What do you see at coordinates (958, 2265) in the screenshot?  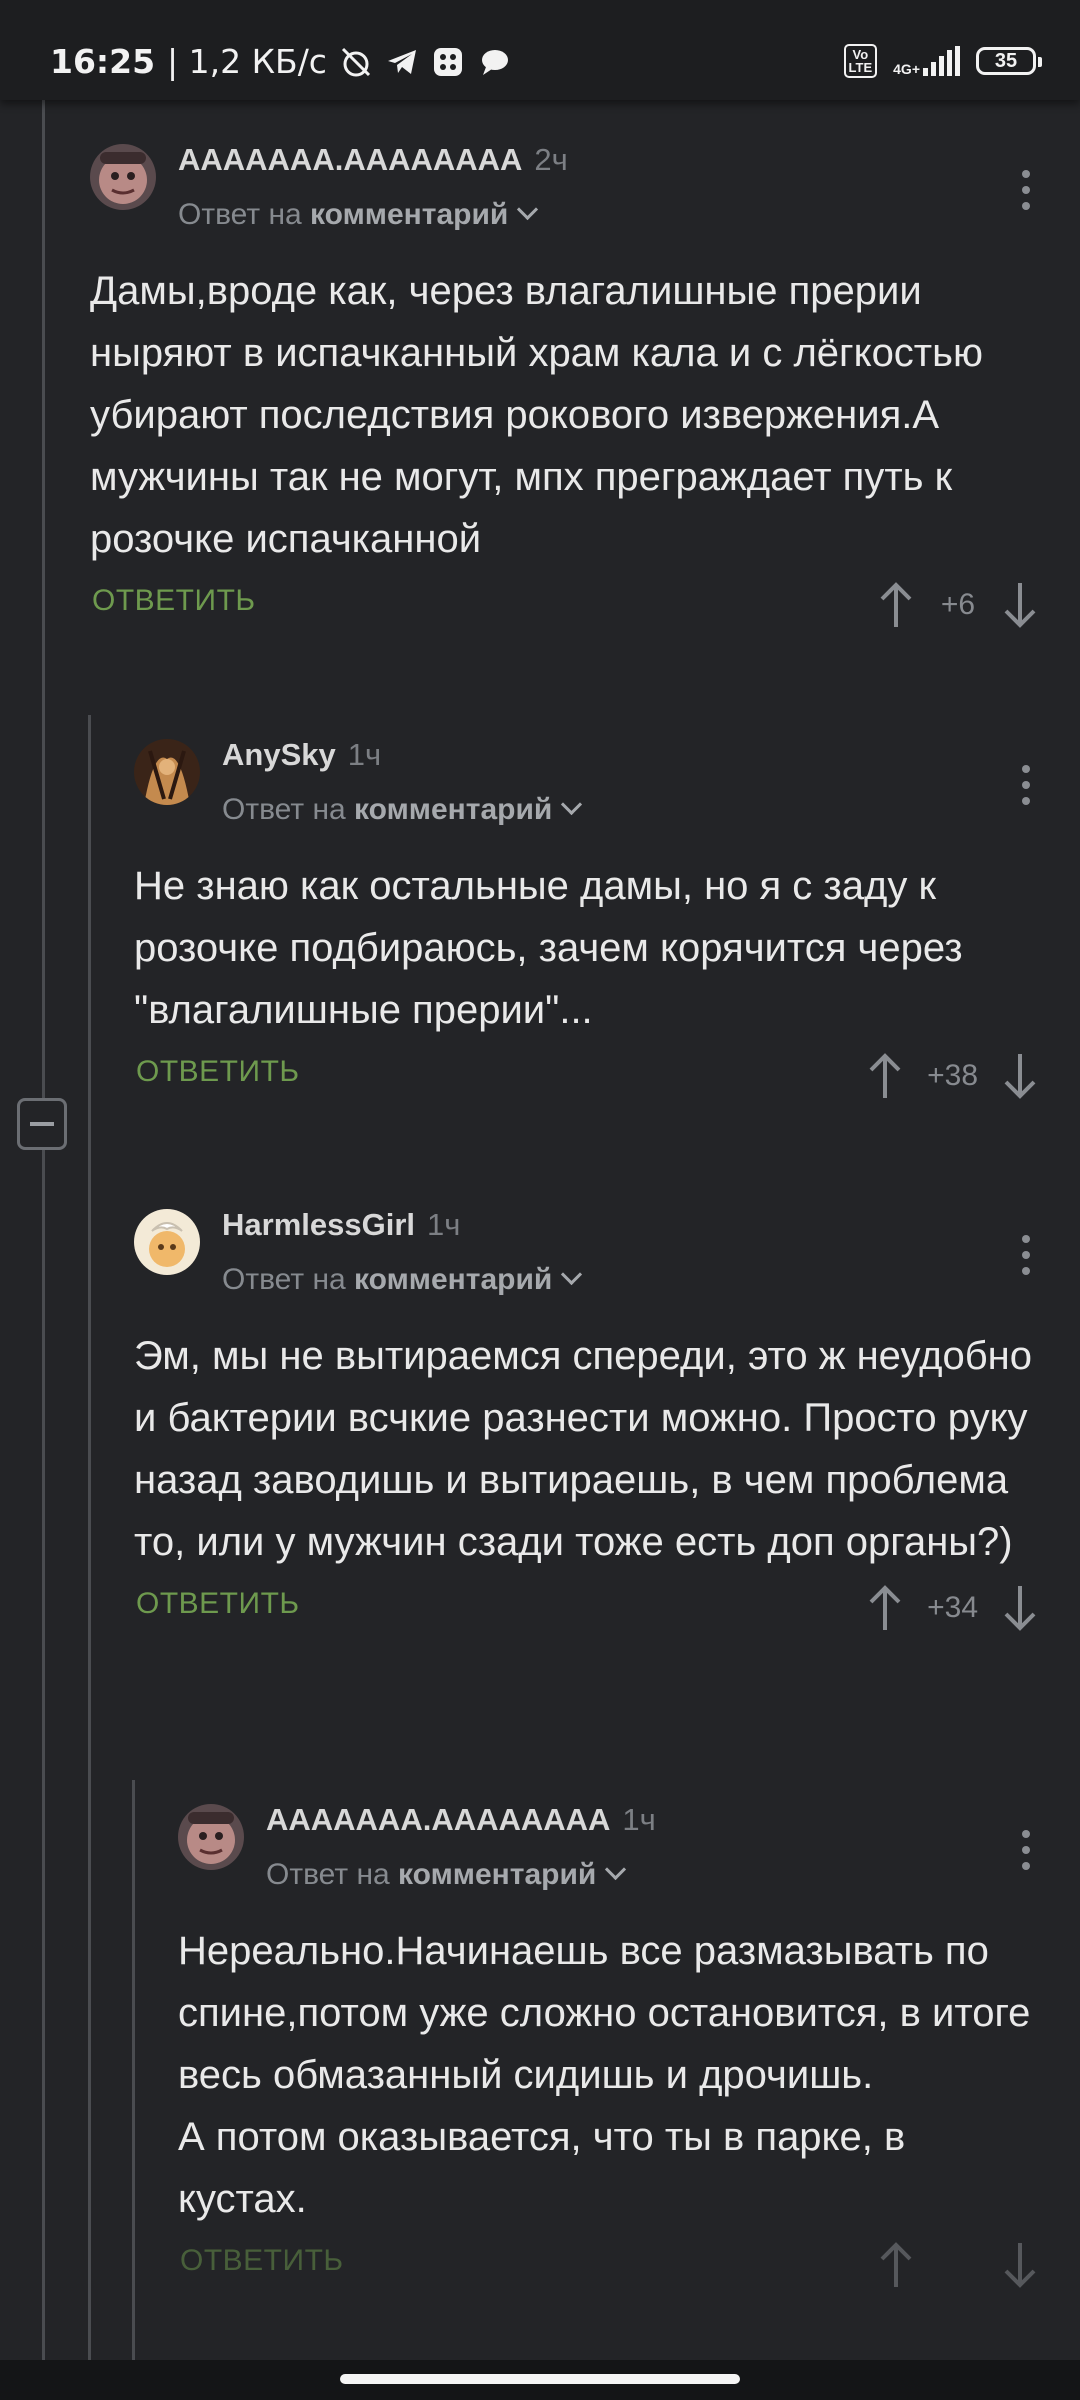 I see `vote-controls` at bounding box center [958, 2265].